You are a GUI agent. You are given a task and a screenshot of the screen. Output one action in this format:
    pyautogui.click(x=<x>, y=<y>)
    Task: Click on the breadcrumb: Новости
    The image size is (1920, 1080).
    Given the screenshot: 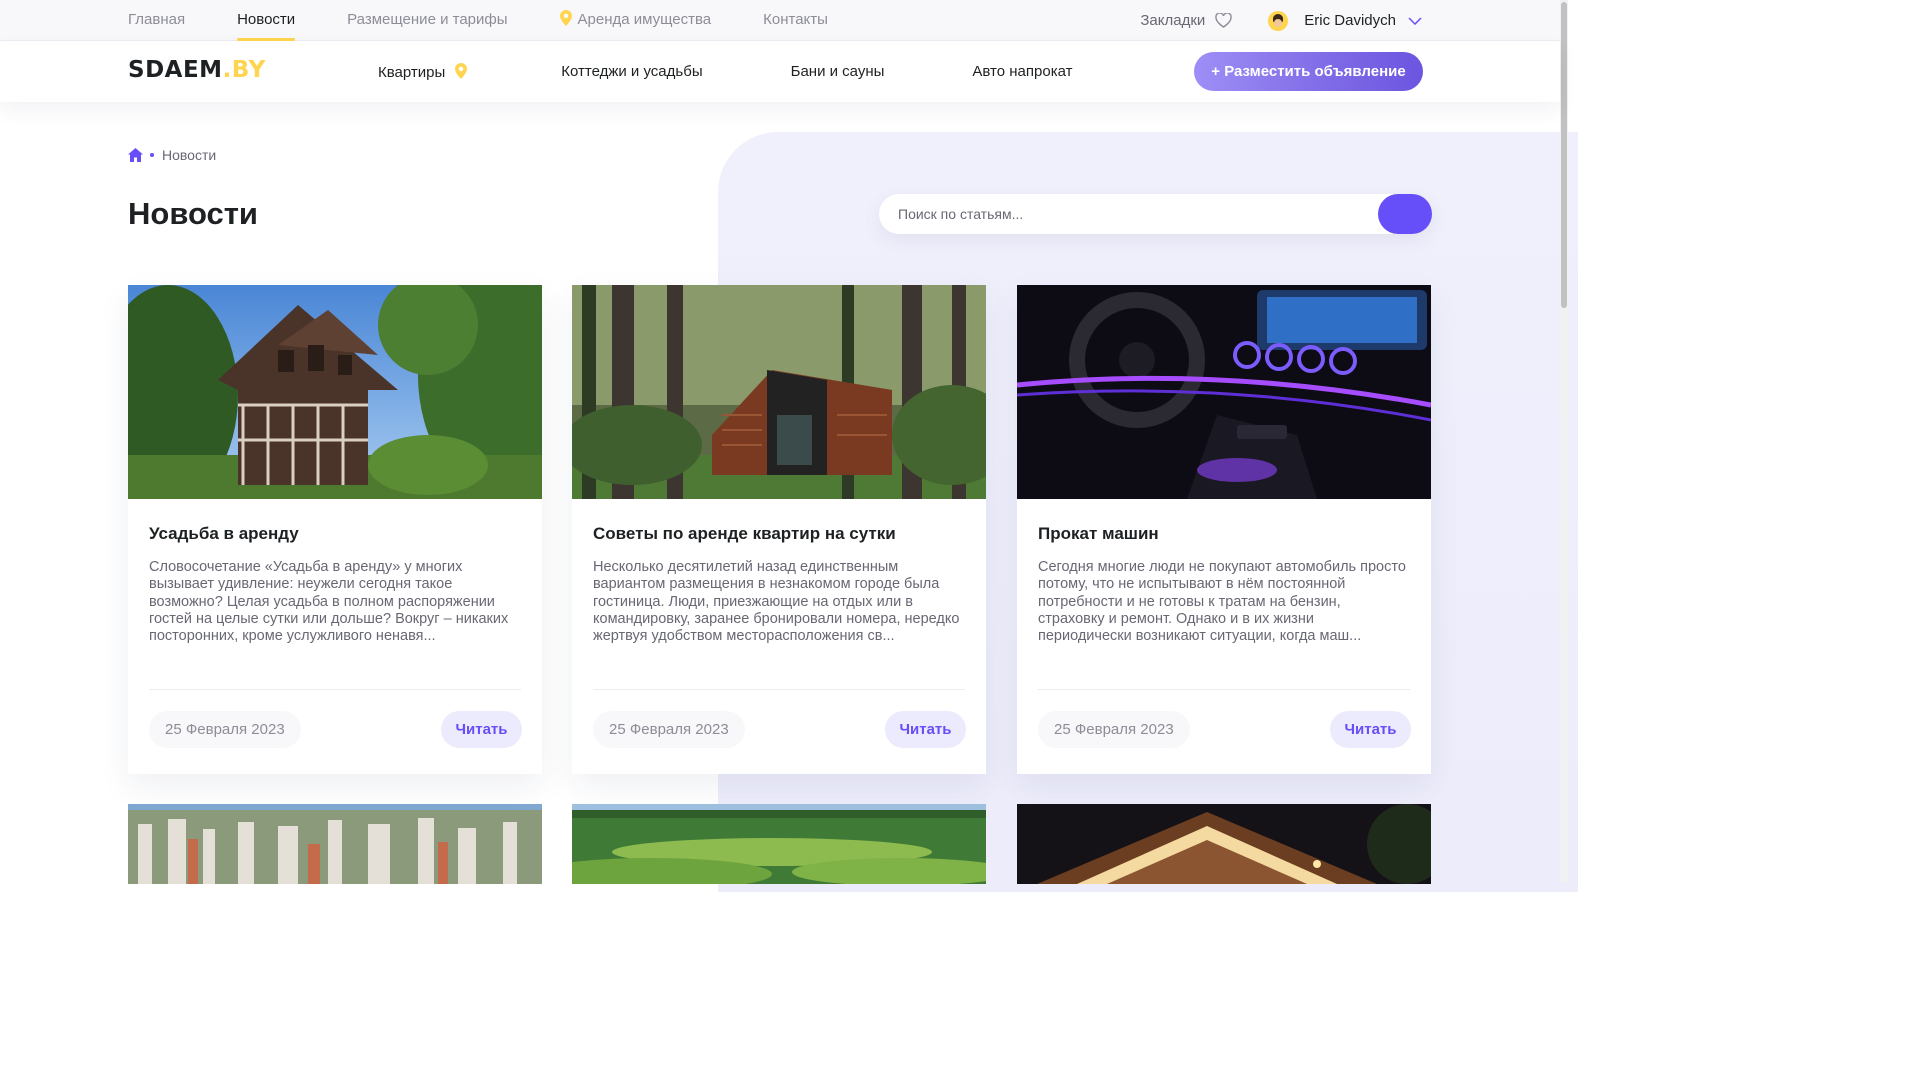 What is the action you would take?
    pyautogui.click(x=172, y=155)
    